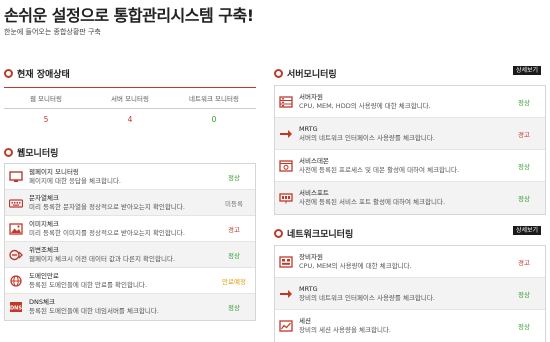  Describe the element at coordinates (379, 169) in the screenshot. I see `server-monitor-item-desc: 사전에 등록된 프로세스 및 데몬 활성에 대하여 체크합니다.` at that location.